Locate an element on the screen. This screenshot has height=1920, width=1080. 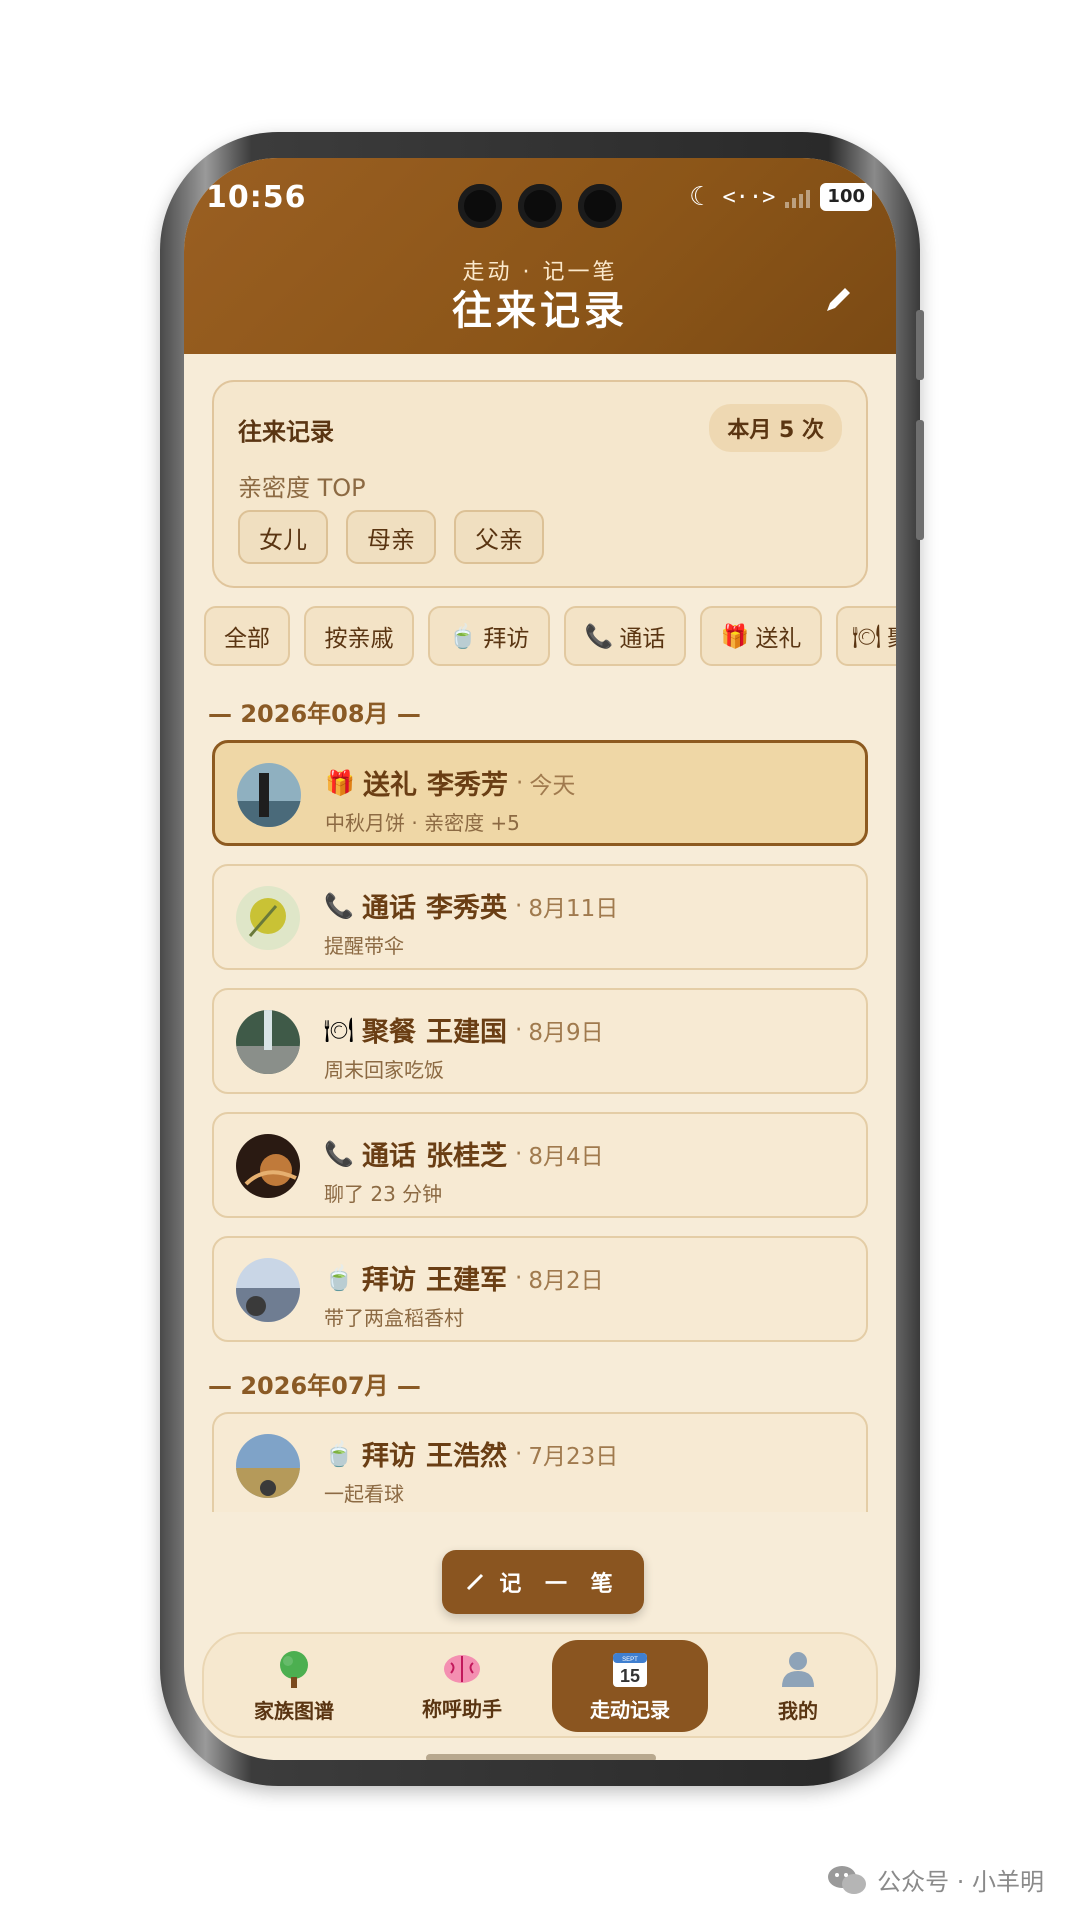
summary-title: 往来记录 is located at coordinates (286, 432).